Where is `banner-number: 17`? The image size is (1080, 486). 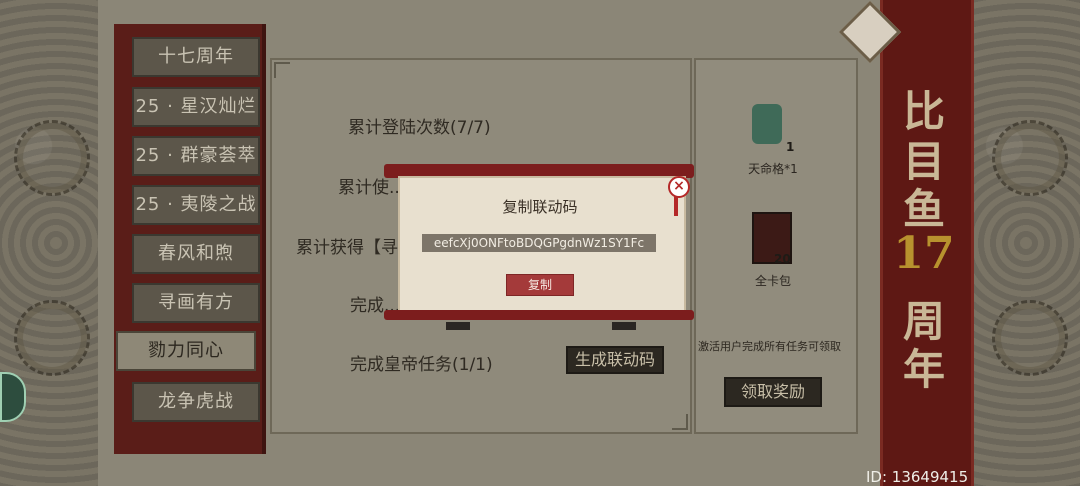 banner-number: 17 is located at coordinates (924, 253).